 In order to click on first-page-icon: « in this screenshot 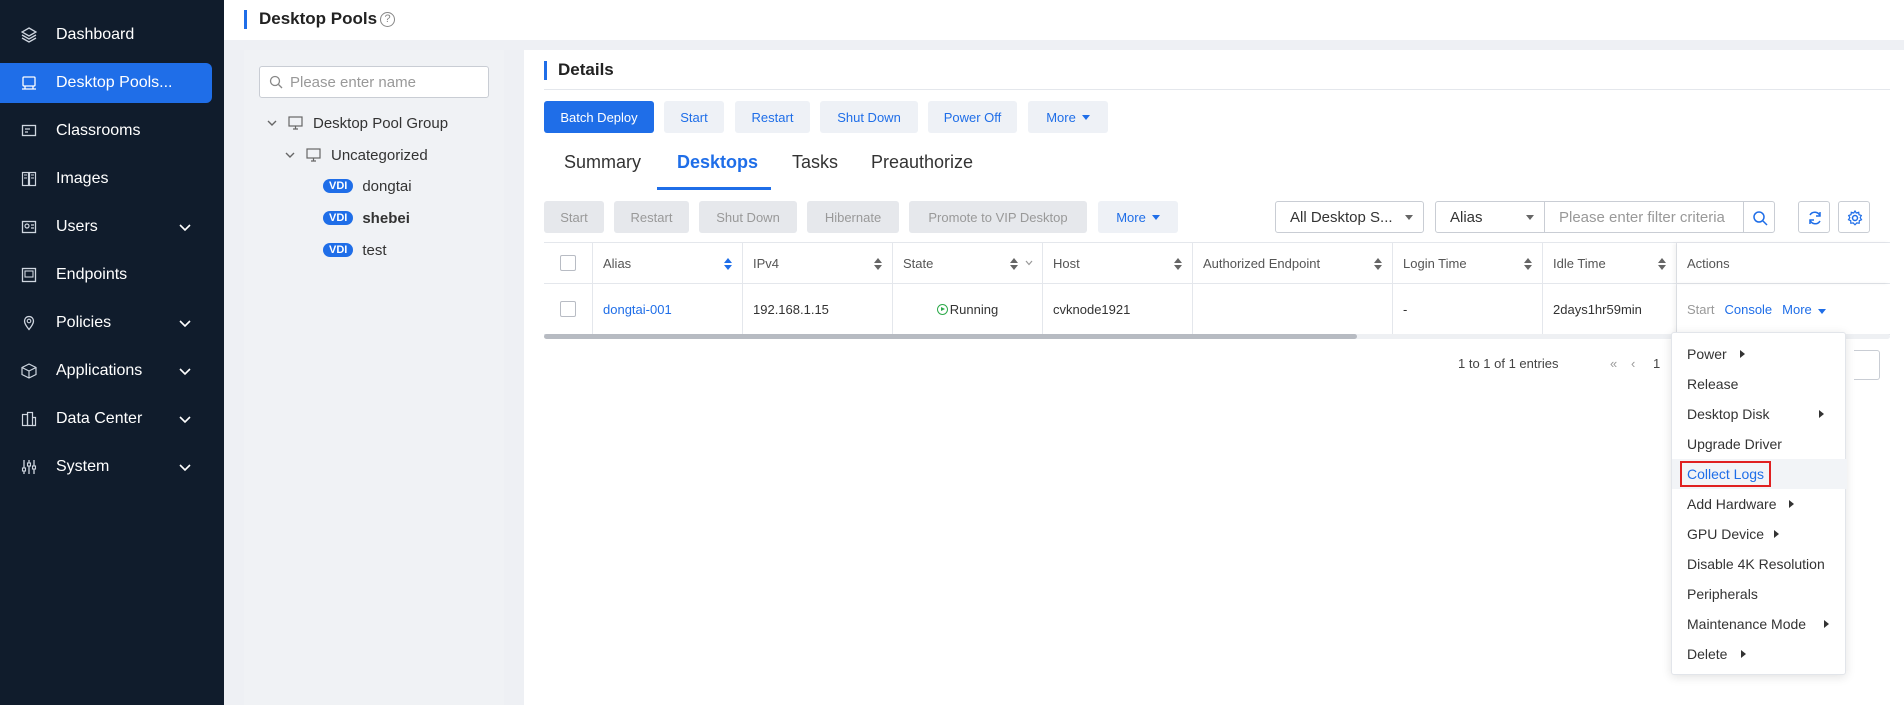, I will do `click(1613, 363)`.